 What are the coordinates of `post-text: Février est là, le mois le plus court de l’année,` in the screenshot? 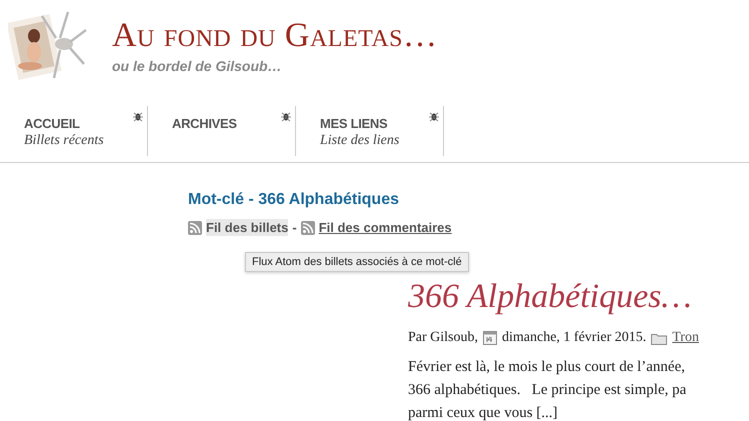 It's located at (547, 367).